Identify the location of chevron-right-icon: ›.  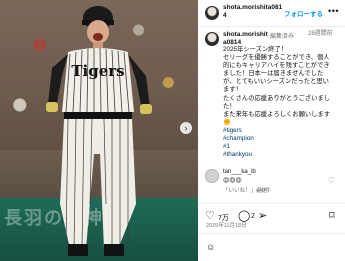
(186, 128).